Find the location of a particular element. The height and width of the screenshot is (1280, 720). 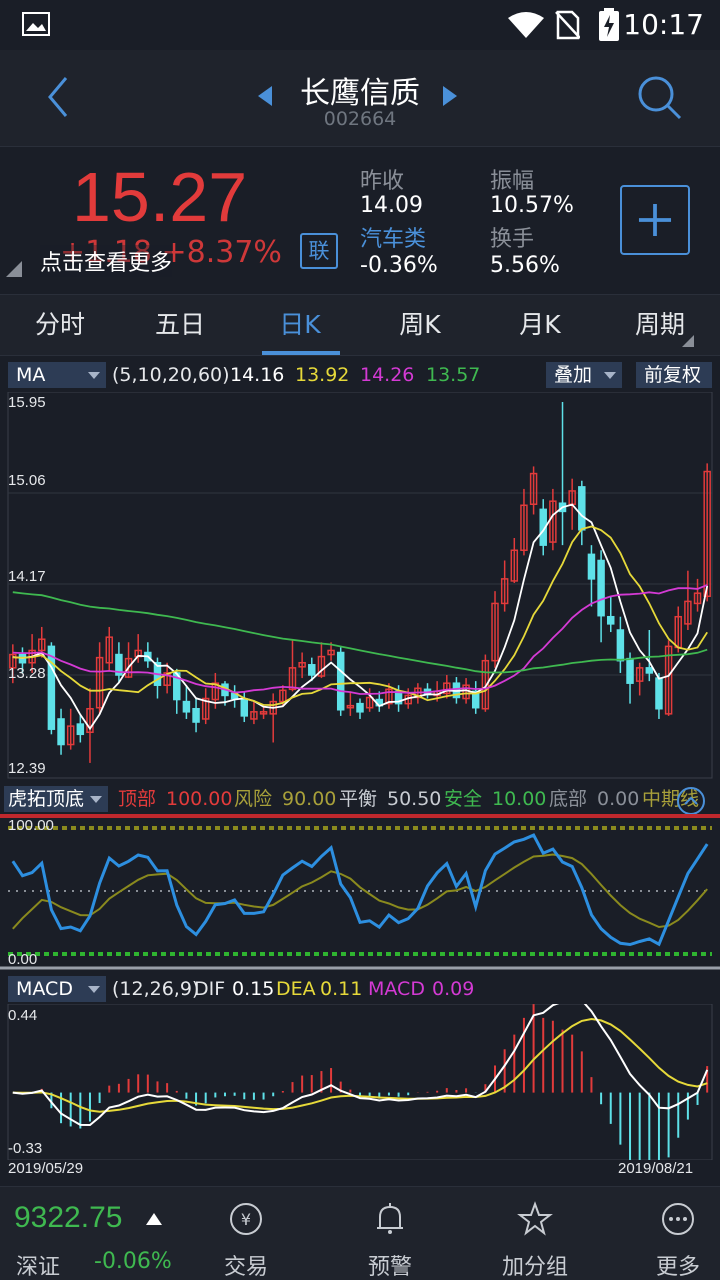

more-icon is located at coordinates (678, 1219).